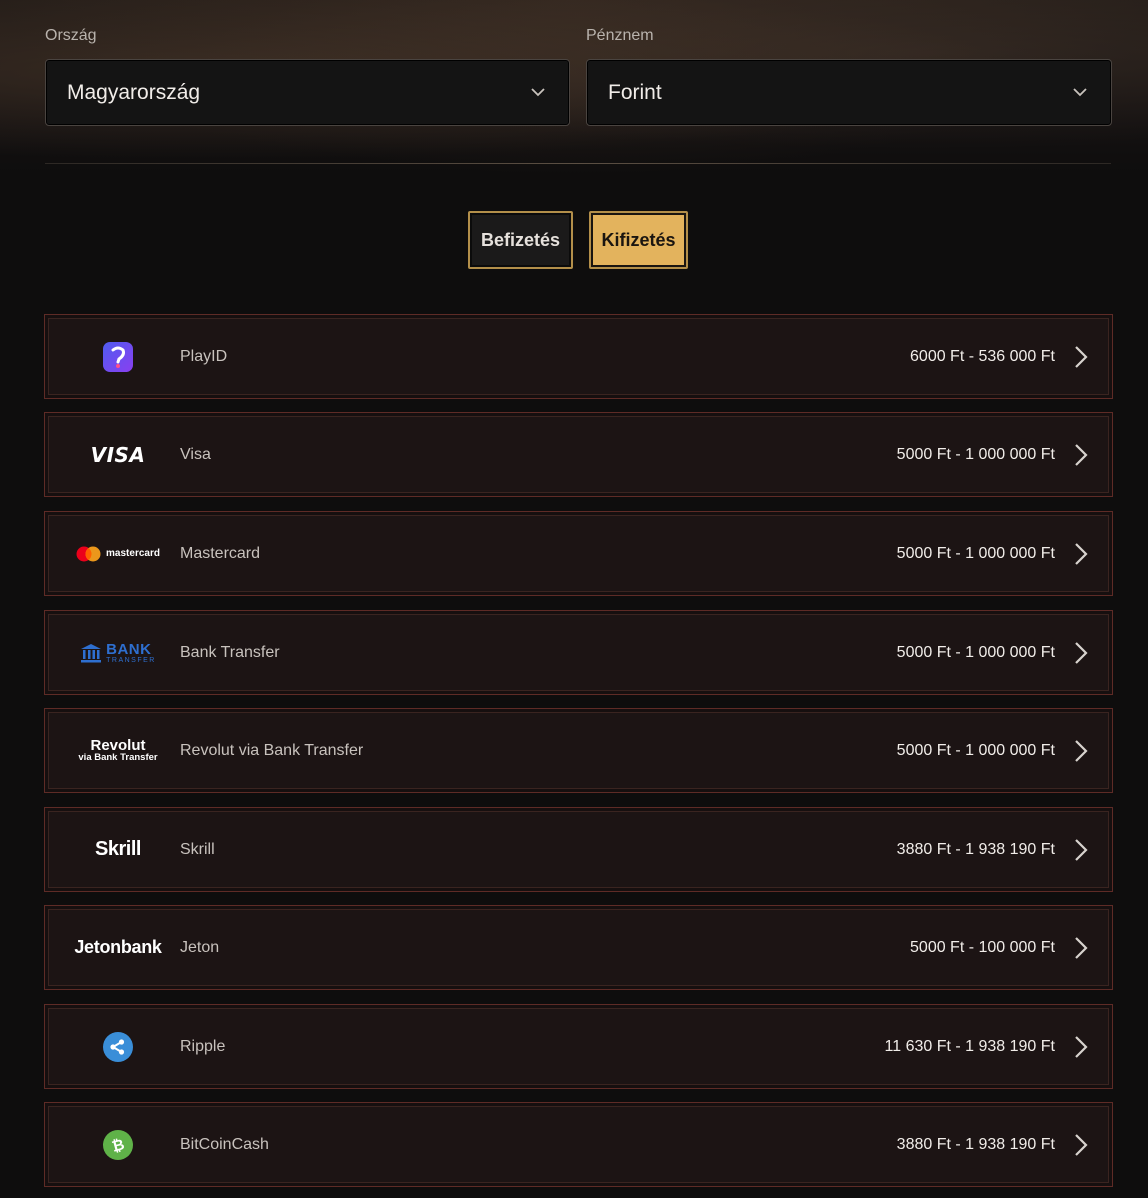 This screenshot has width=1148, height=1198. What do you see at coordinates (230, 652) in the screenshot?
I see `method-name: Bank Transfer` at bounding box center [230, 652].